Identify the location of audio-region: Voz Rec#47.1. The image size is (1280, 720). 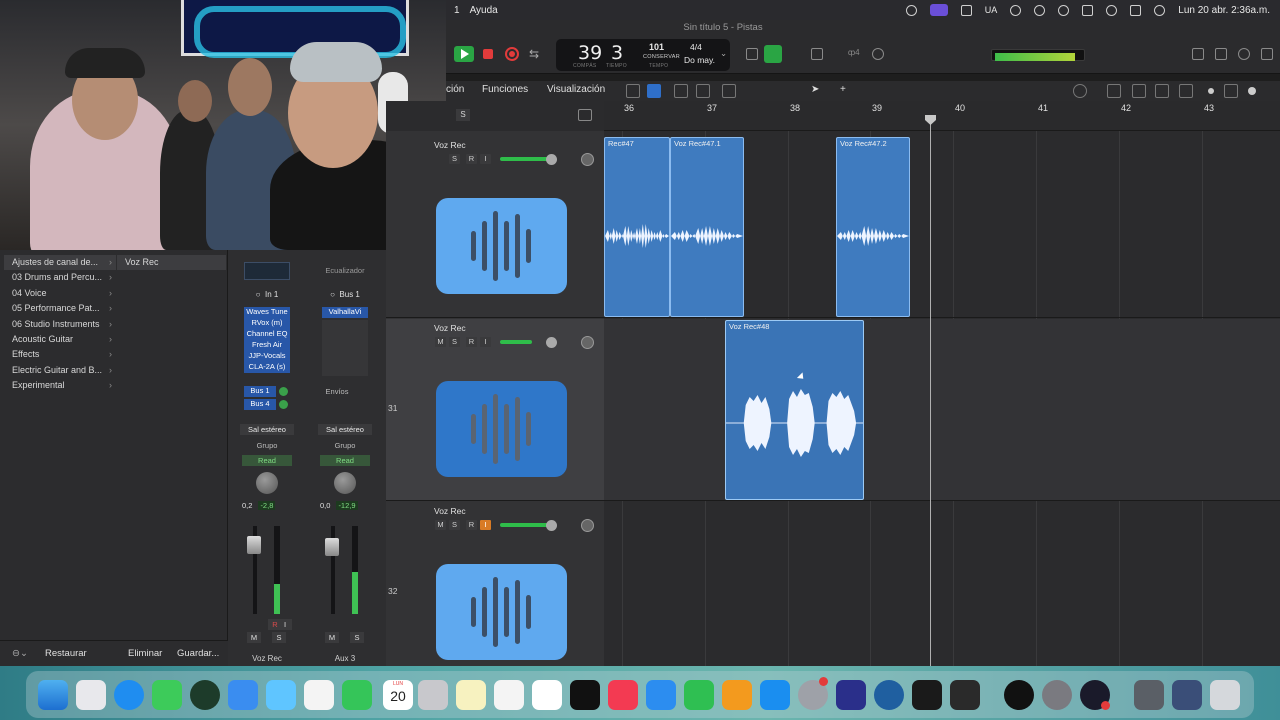
(707, 227).